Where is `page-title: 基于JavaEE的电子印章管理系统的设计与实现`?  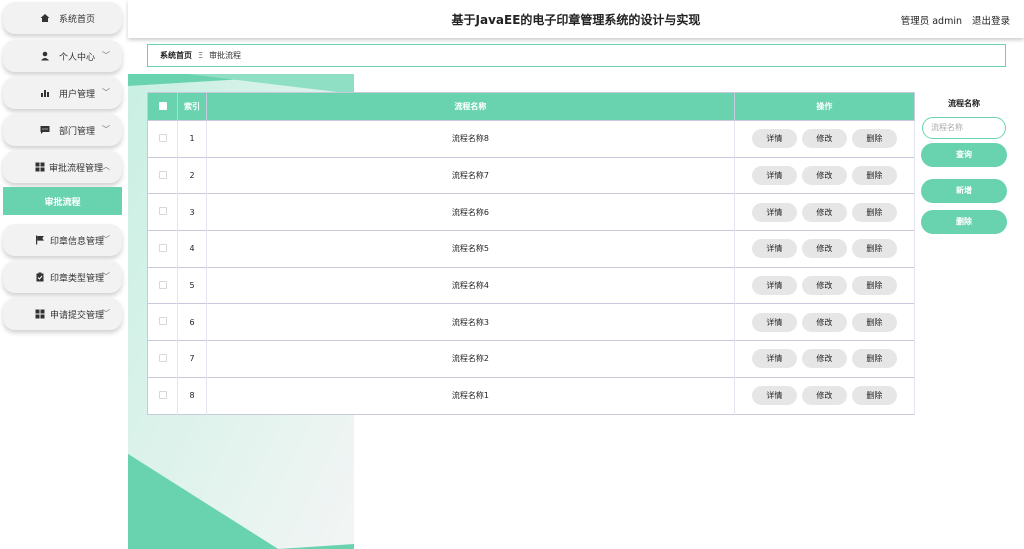 page-title: 基于JavaEE的电子印章管理系统的设计与实现 is located at coordinates (576, 20).